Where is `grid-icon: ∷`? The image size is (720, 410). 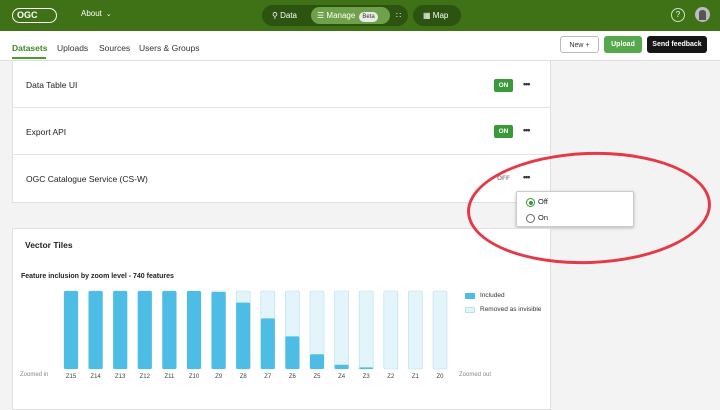 grid-icon: ∷ is located at coordinates (398, 15).